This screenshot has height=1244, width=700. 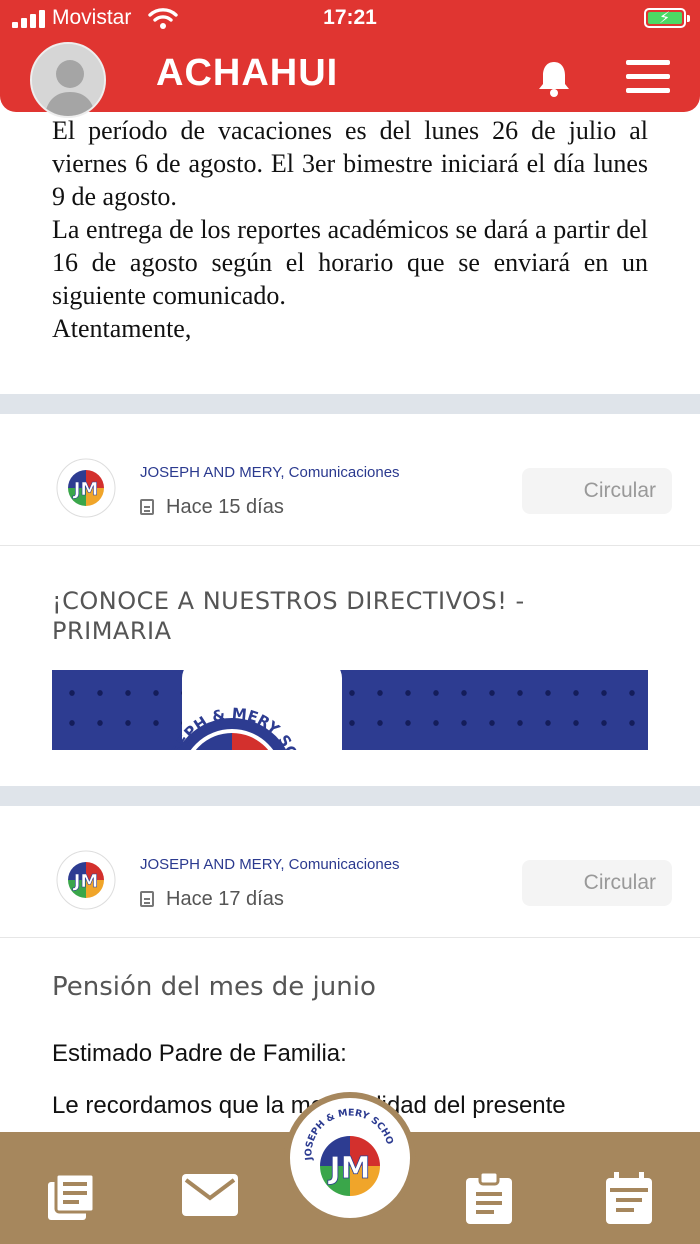 I want to click on status-bar: Movistar 17:21 ⚡, so click(x=350, y=19).